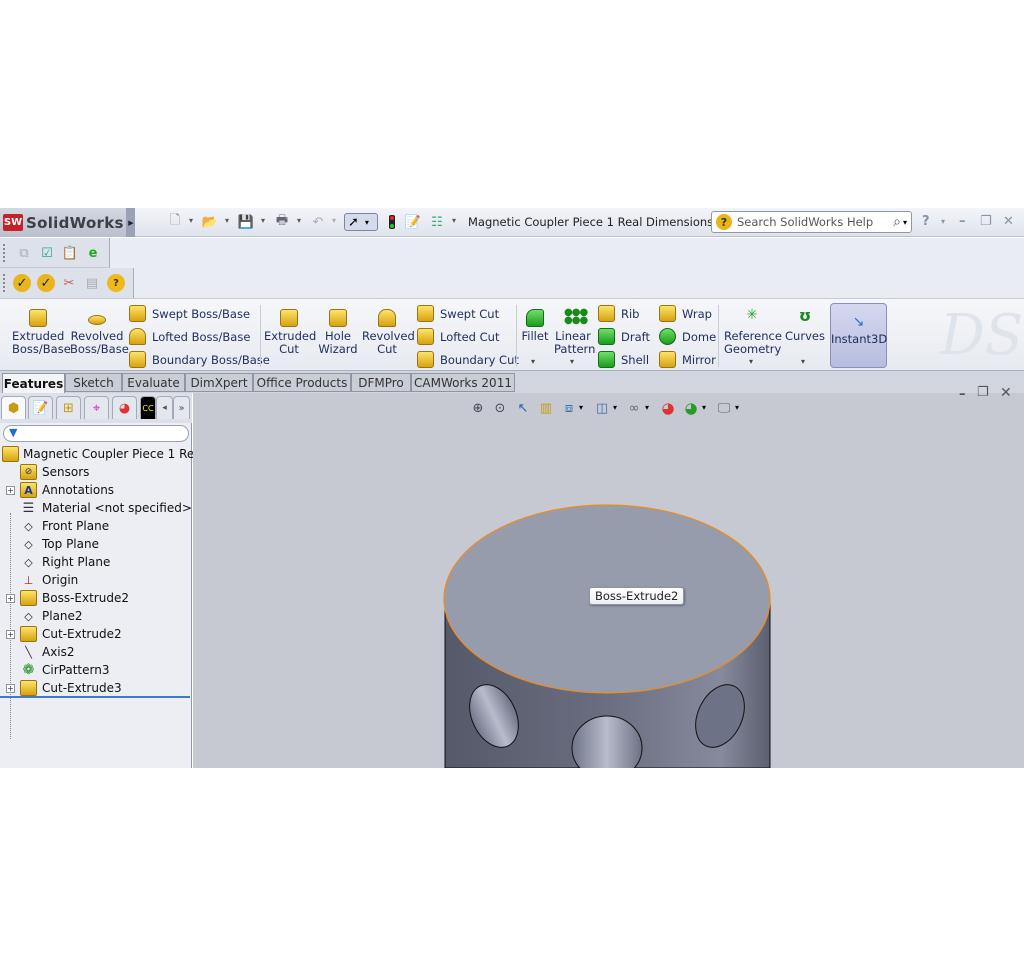  I want to click on tree-item-annotations: + A Annotations, so click(95, 490).